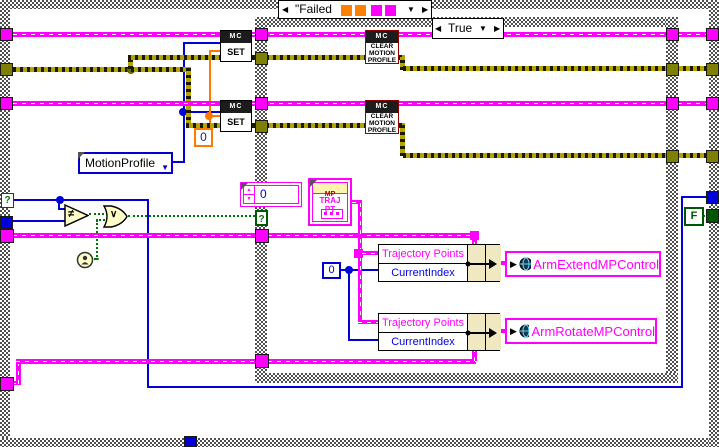 The image size is (719, 447). Describe the element at coordinates (355, 9) in the screenshot. I see `outer-case-selector: ◀ "Failed ▼ ▶` at that location.